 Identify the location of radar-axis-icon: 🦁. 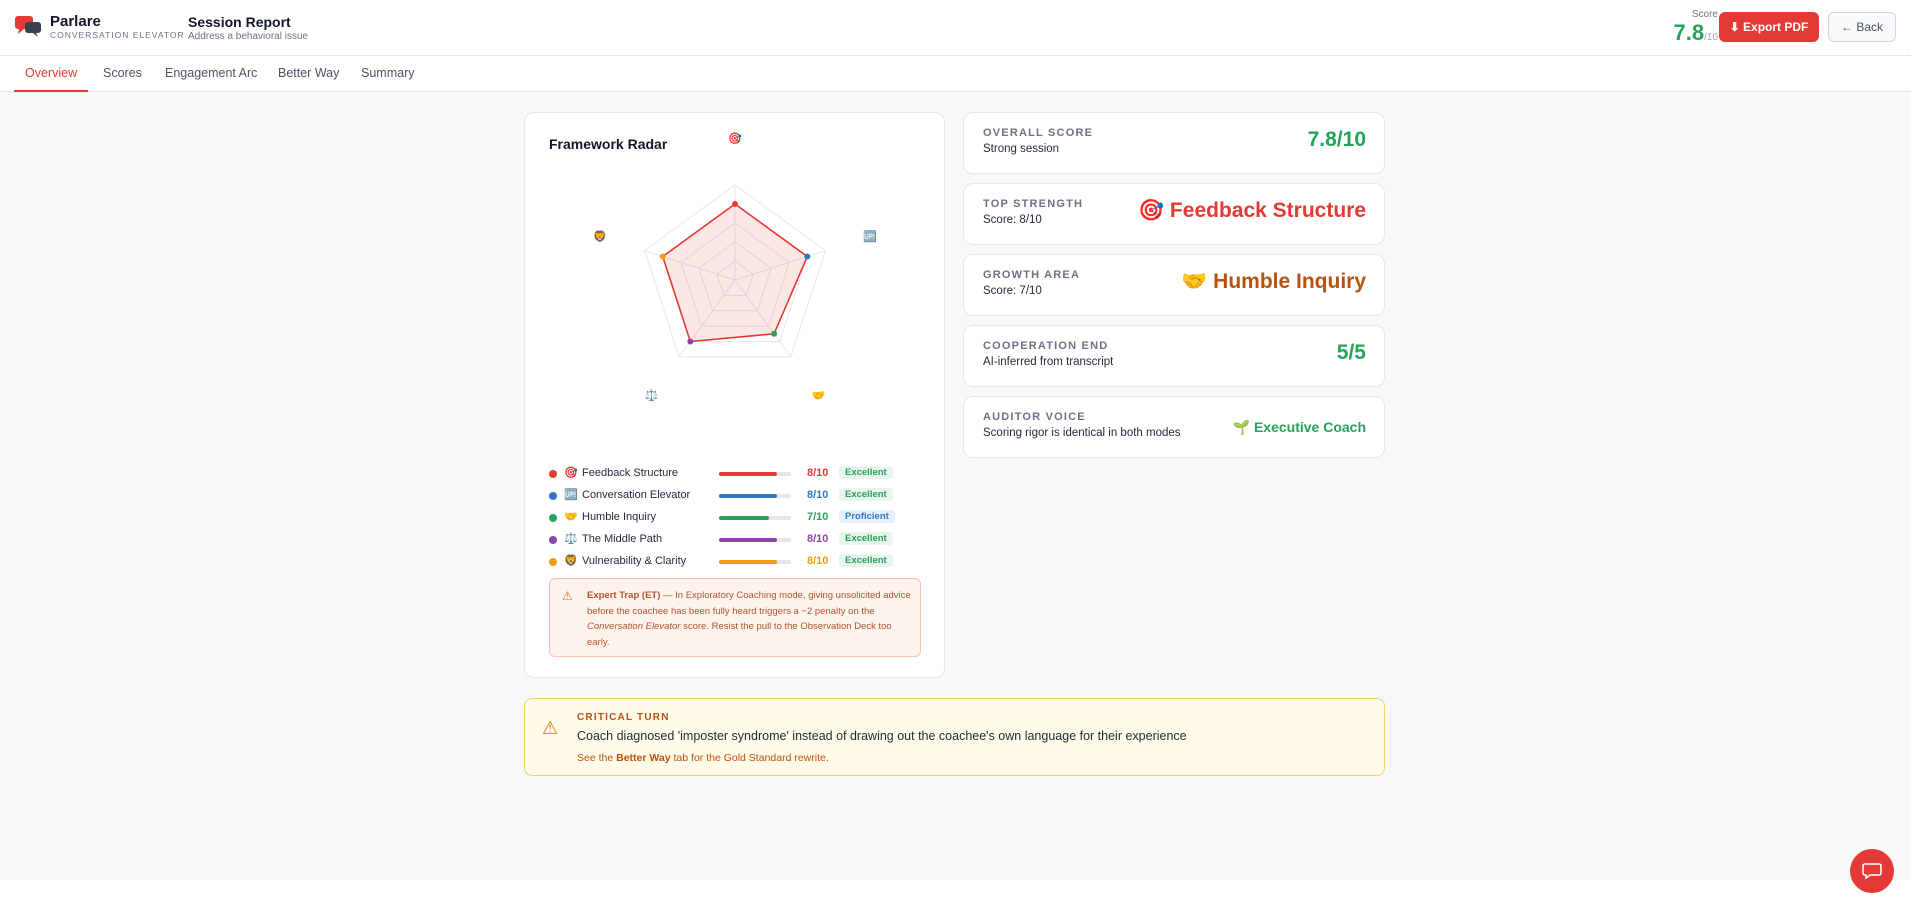
(600, 236).